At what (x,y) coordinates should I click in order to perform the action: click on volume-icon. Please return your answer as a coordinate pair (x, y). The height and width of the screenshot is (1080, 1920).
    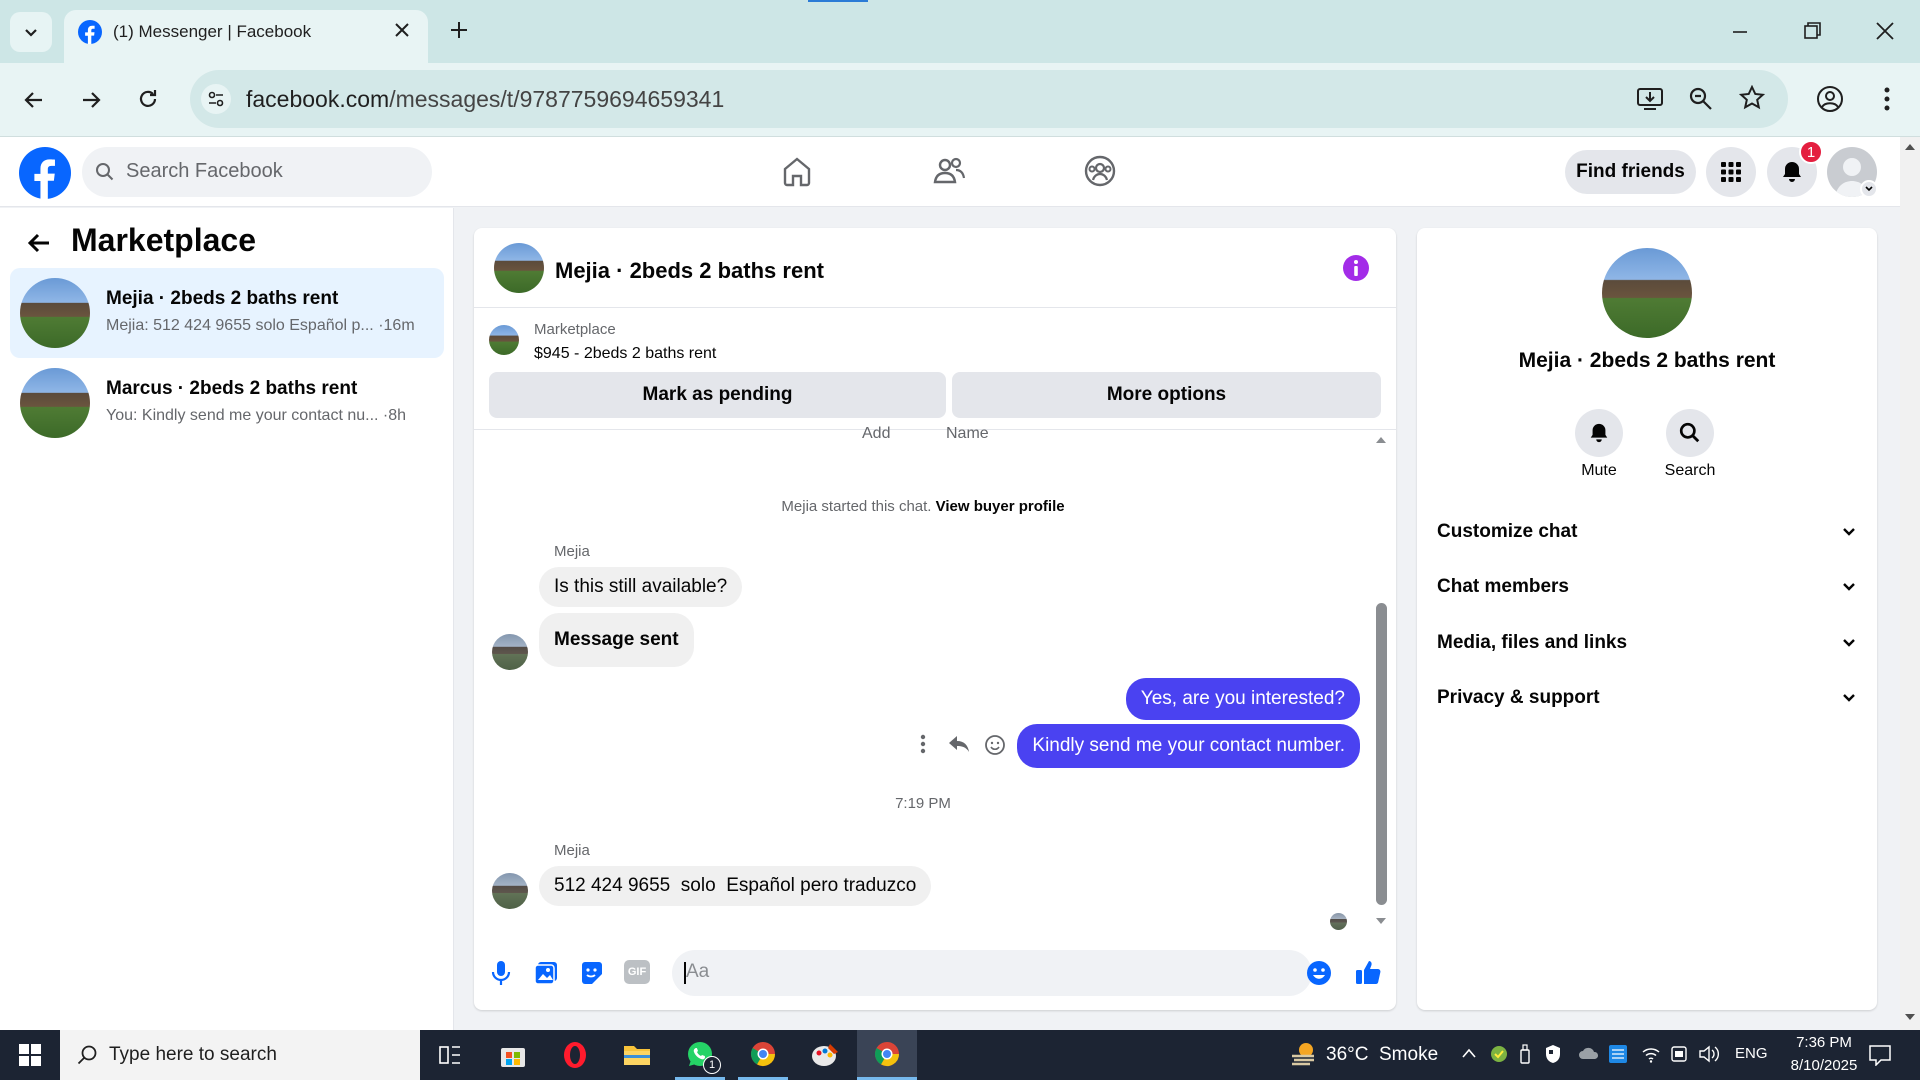
    Looking at the image, I should click on (1709, 1054).